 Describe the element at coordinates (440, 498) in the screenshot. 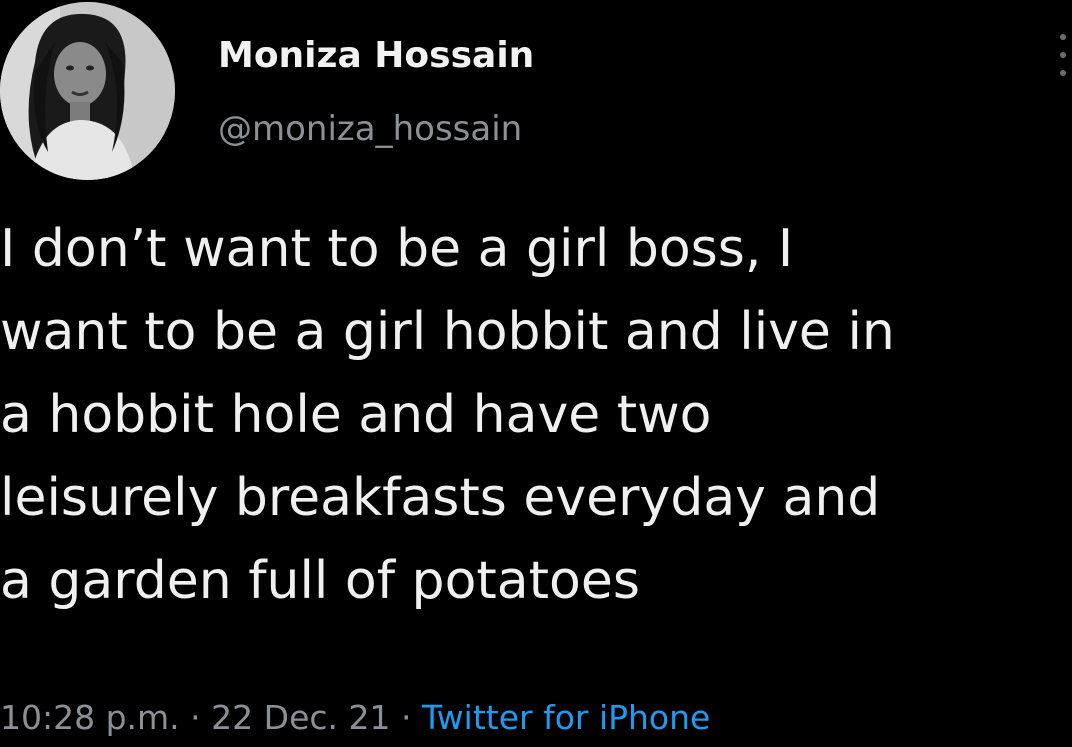

I see `tweet-line: leisurely breakfasts everyday and` at that location.